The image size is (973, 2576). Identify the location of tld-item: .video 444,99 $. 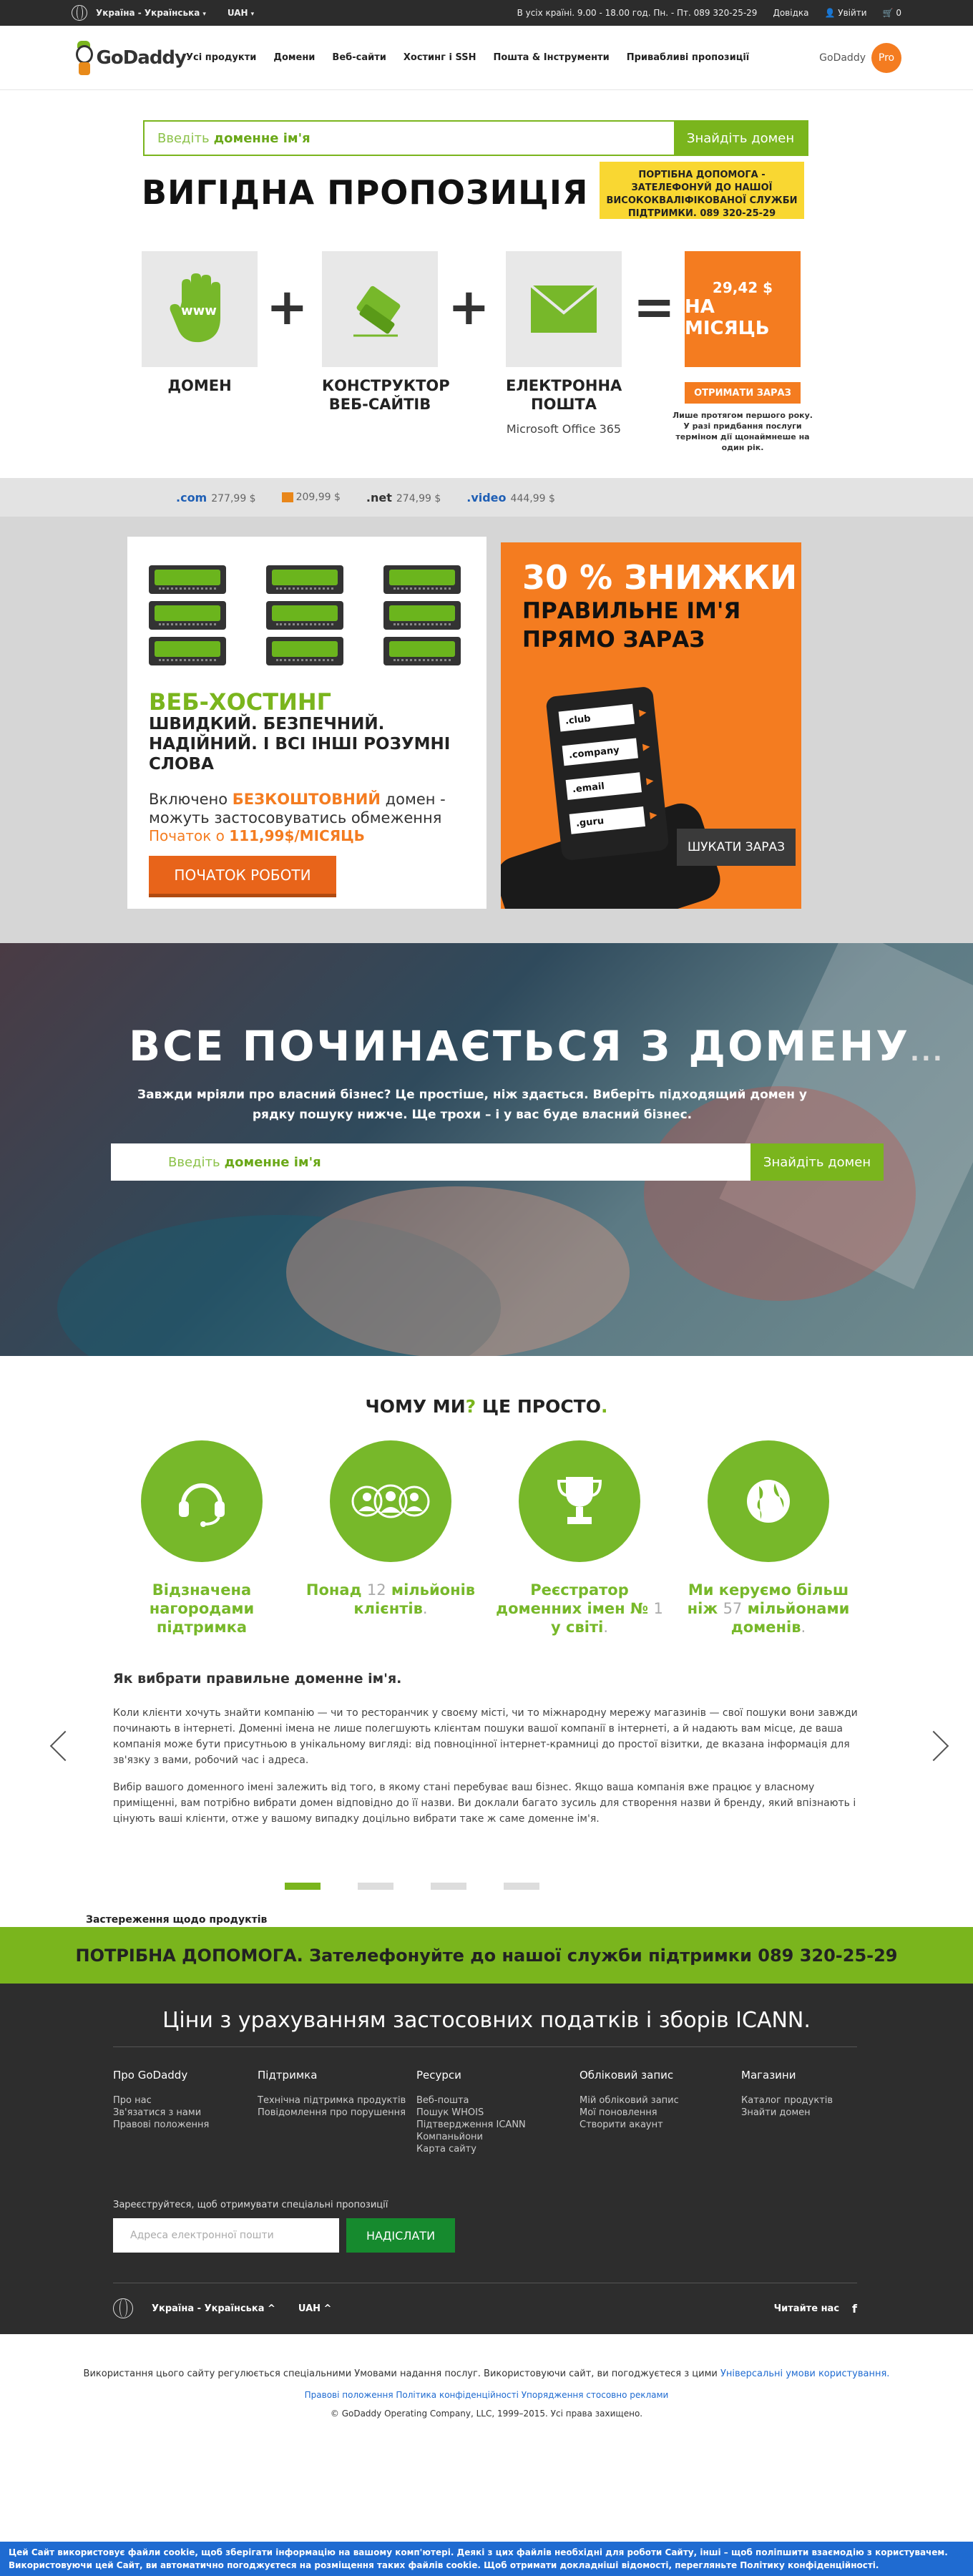
(511, 497).